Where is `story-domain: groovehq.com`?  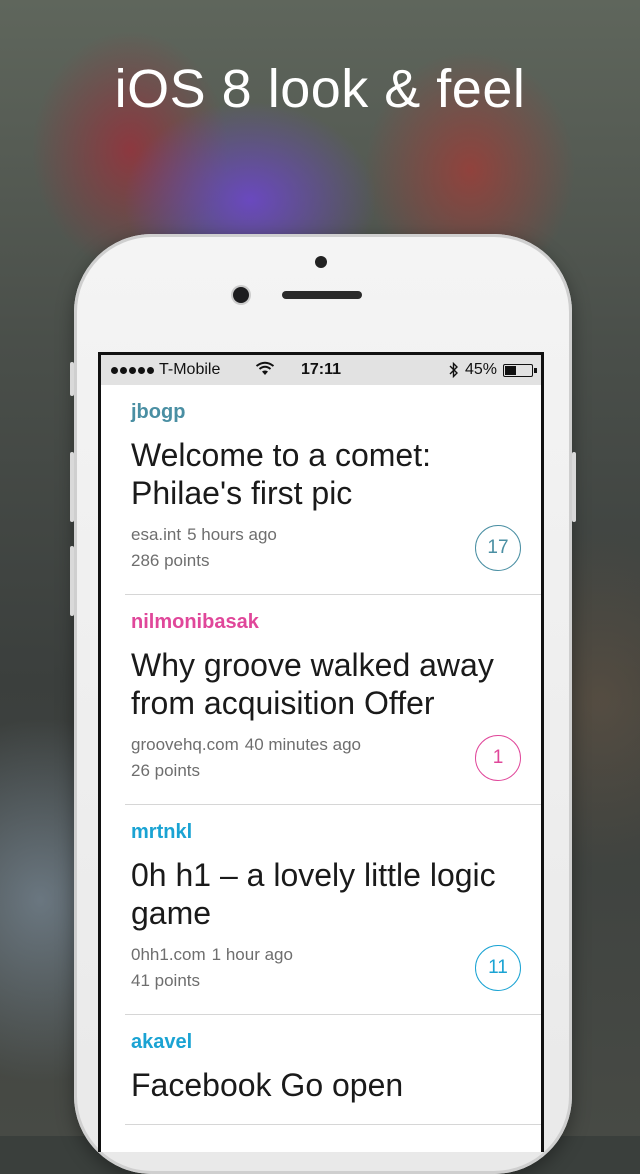
story-domain: groovehq.com is located at coordinates (185, 744).